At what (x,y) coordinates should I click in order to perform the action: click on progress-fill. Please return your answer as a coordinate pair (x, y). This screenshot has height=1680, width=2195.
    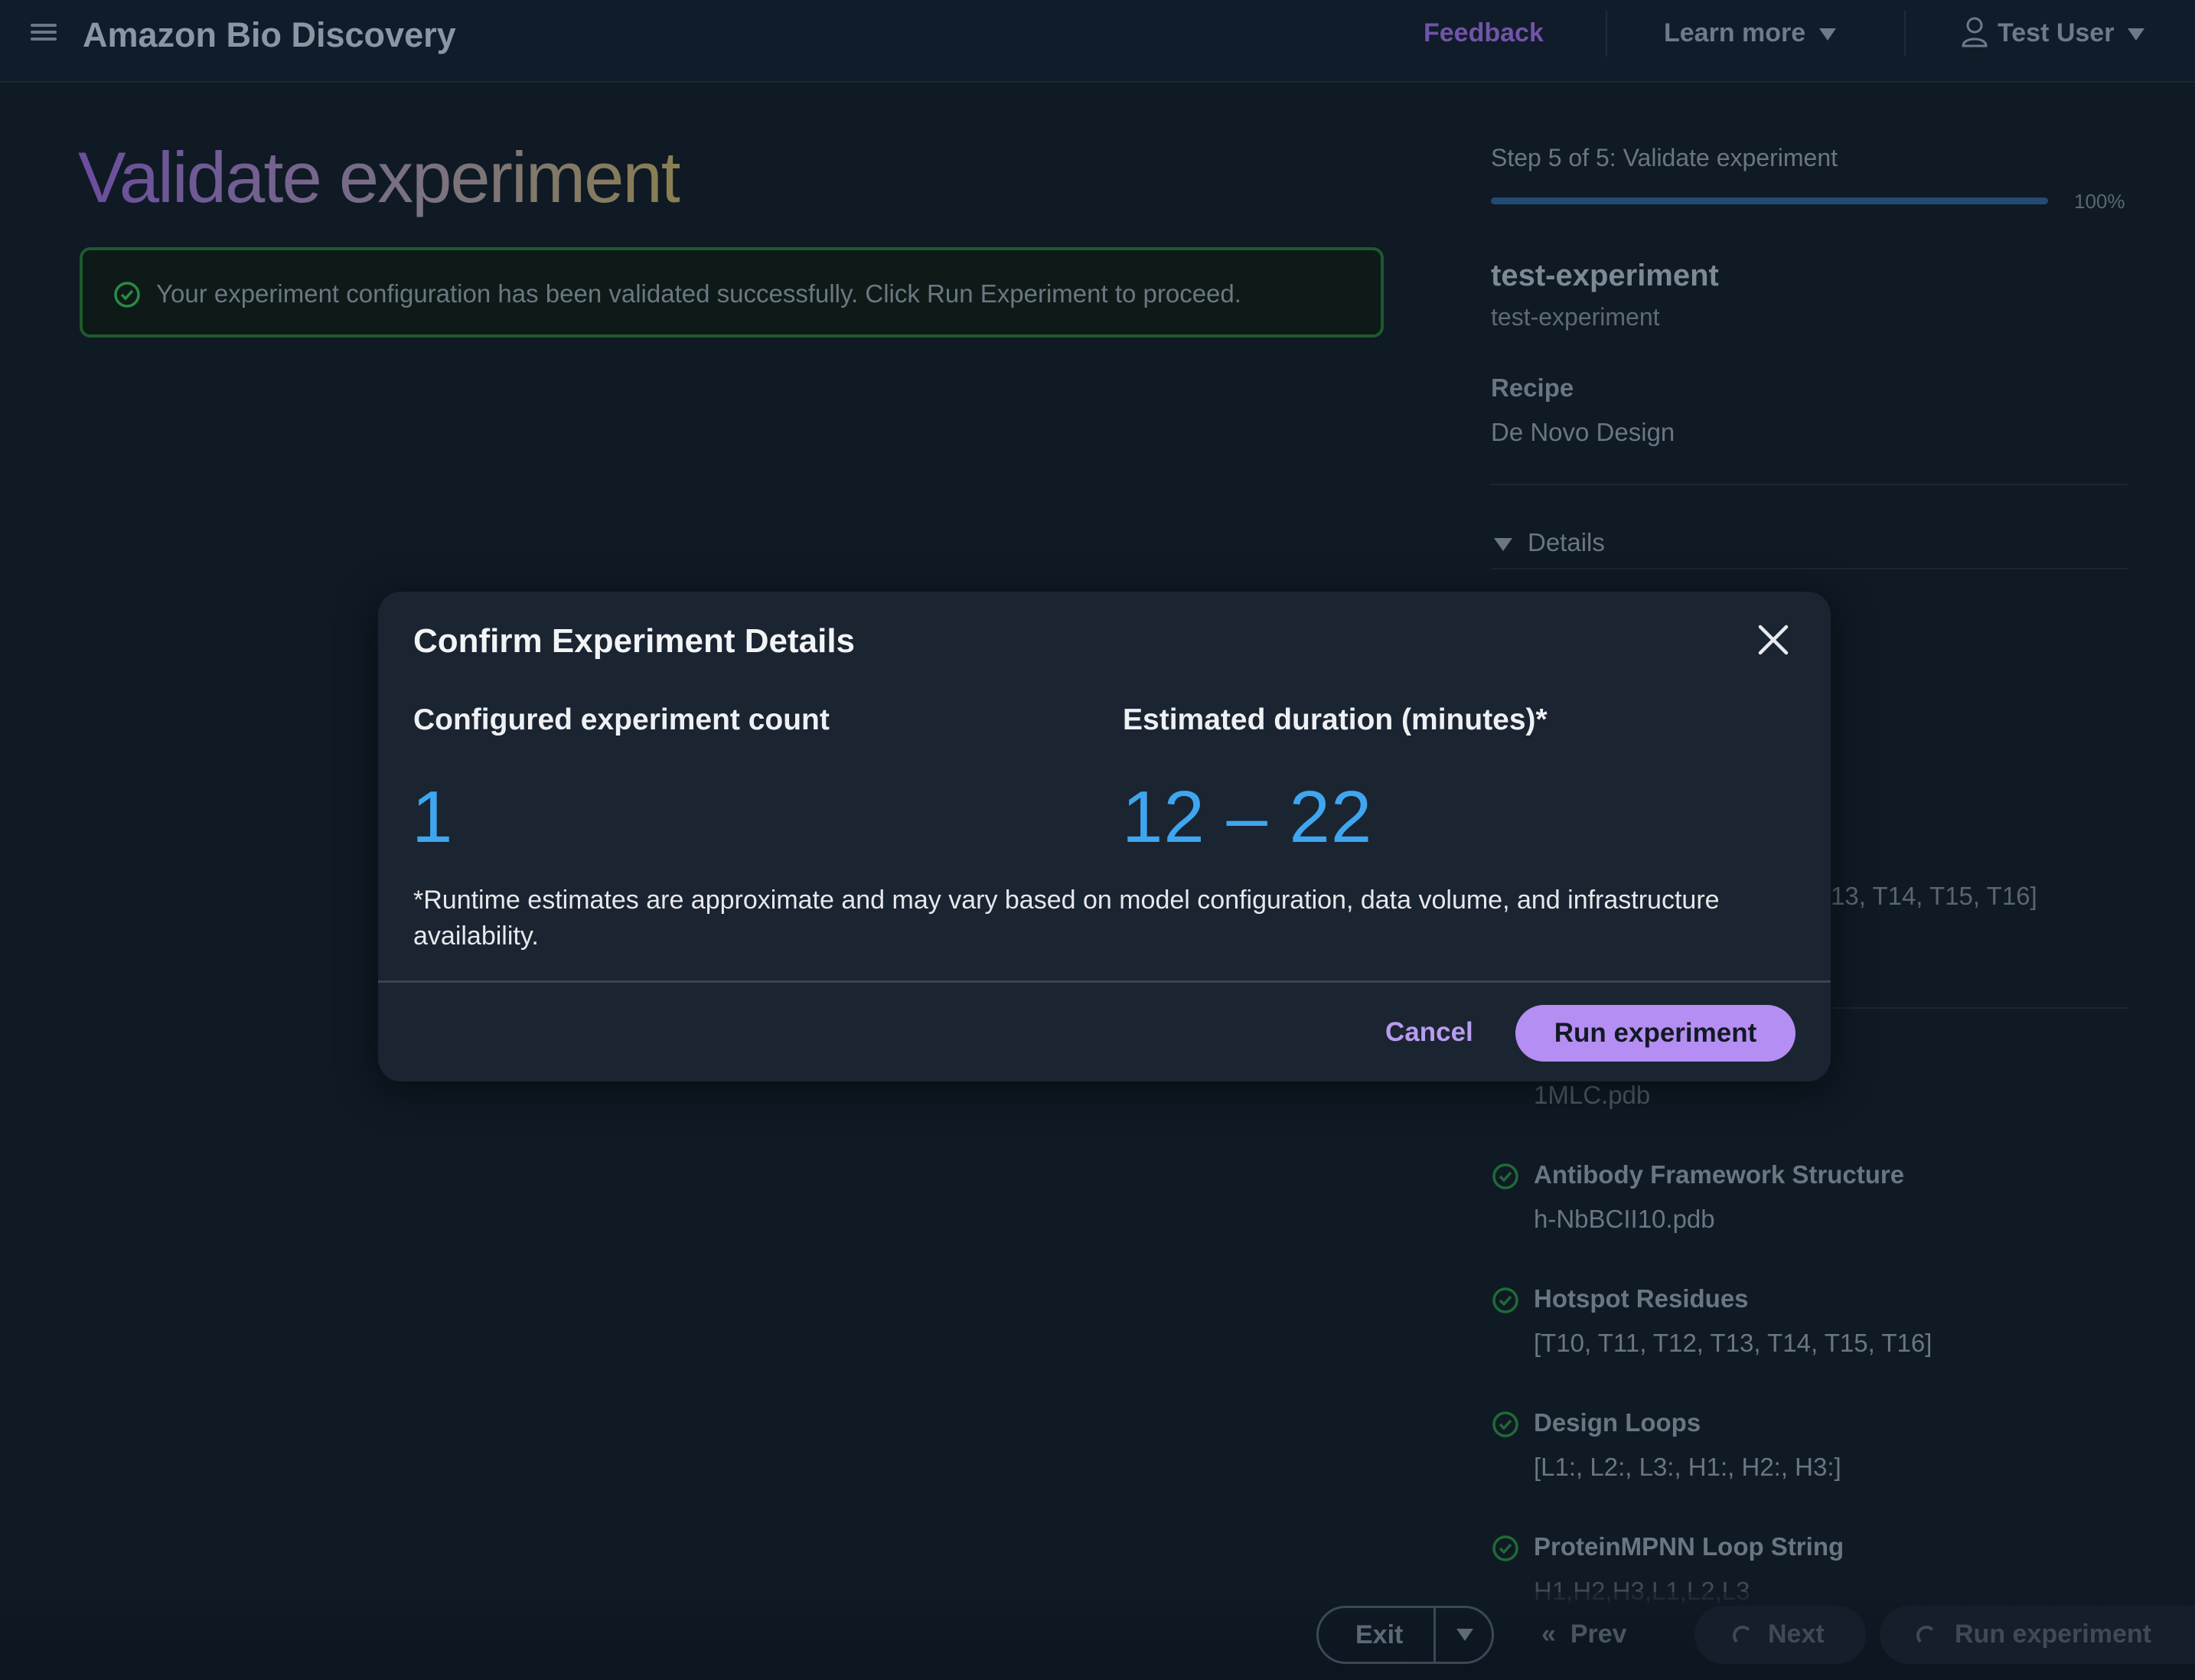
    Looking at the image, I should click on (1769, 201).